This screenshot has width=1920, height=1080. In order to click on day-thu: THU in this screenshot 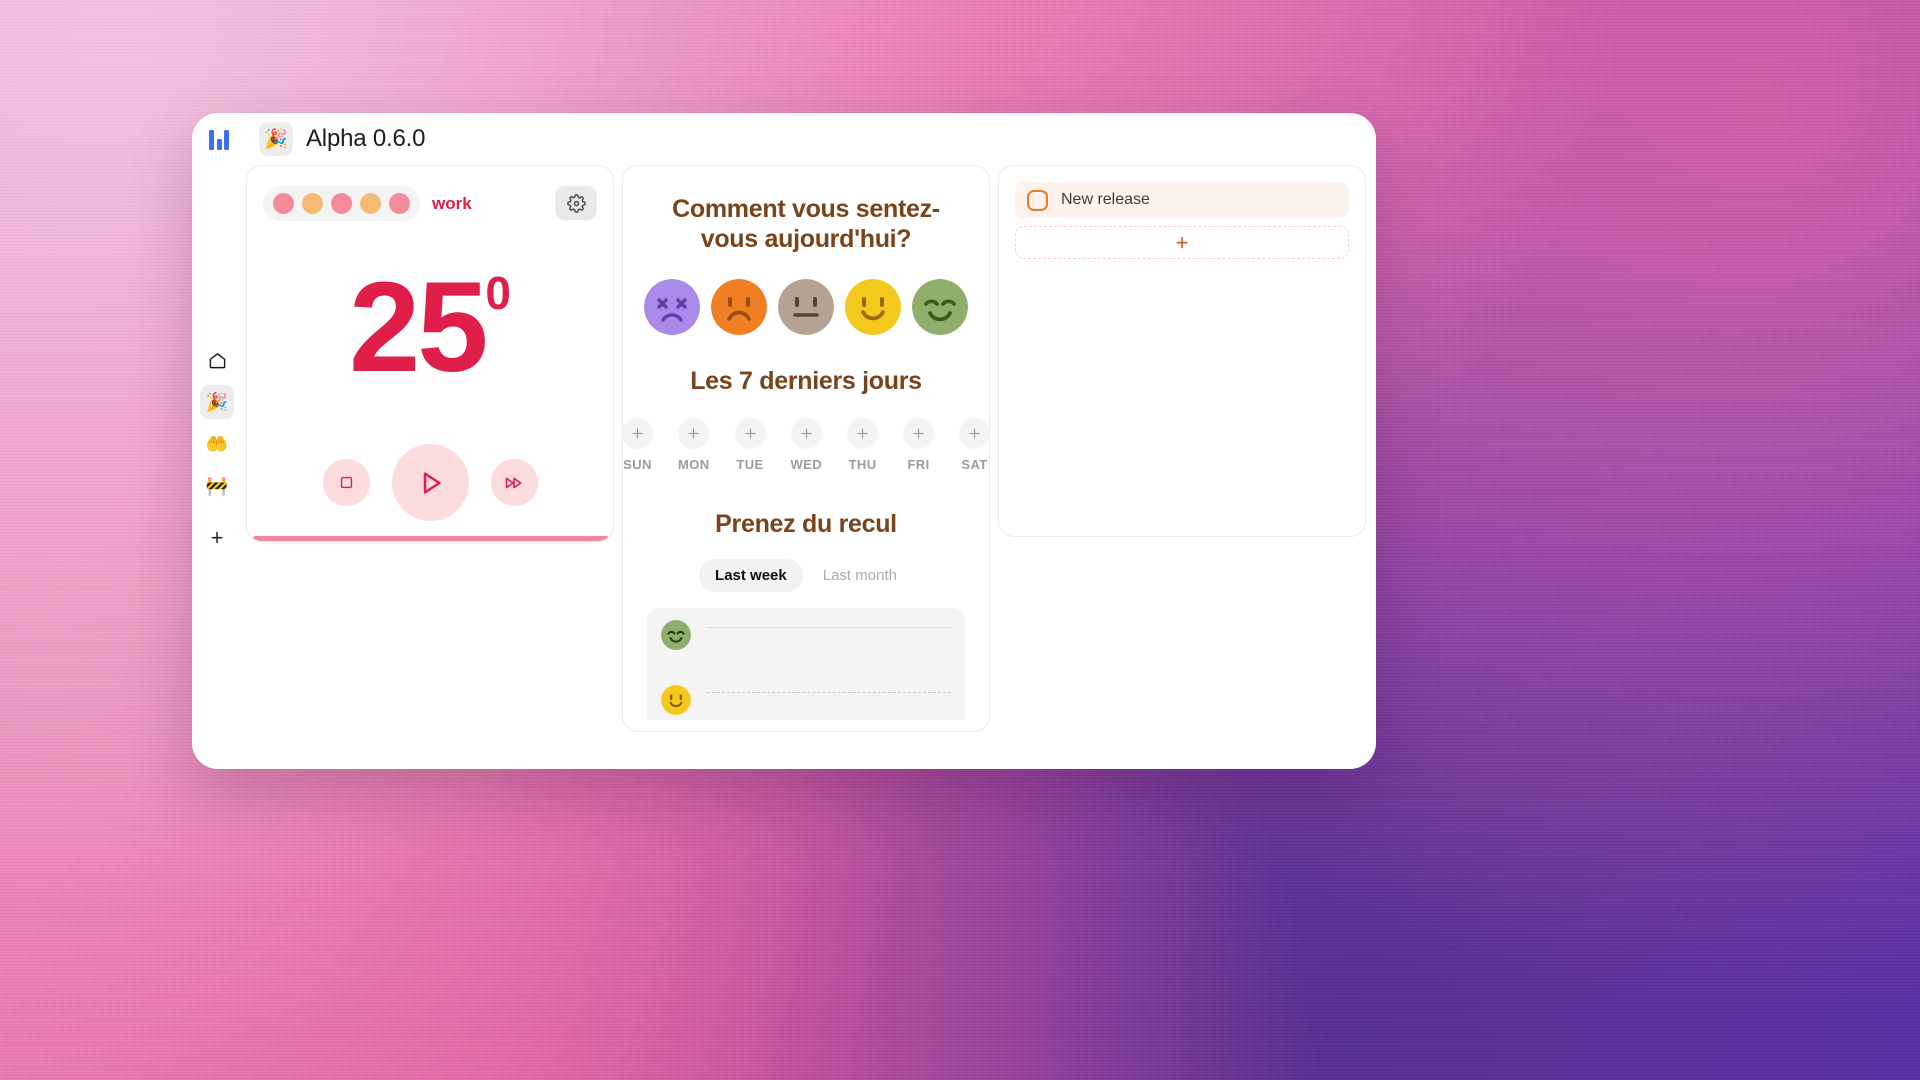, I will do `click(863, 445)`.